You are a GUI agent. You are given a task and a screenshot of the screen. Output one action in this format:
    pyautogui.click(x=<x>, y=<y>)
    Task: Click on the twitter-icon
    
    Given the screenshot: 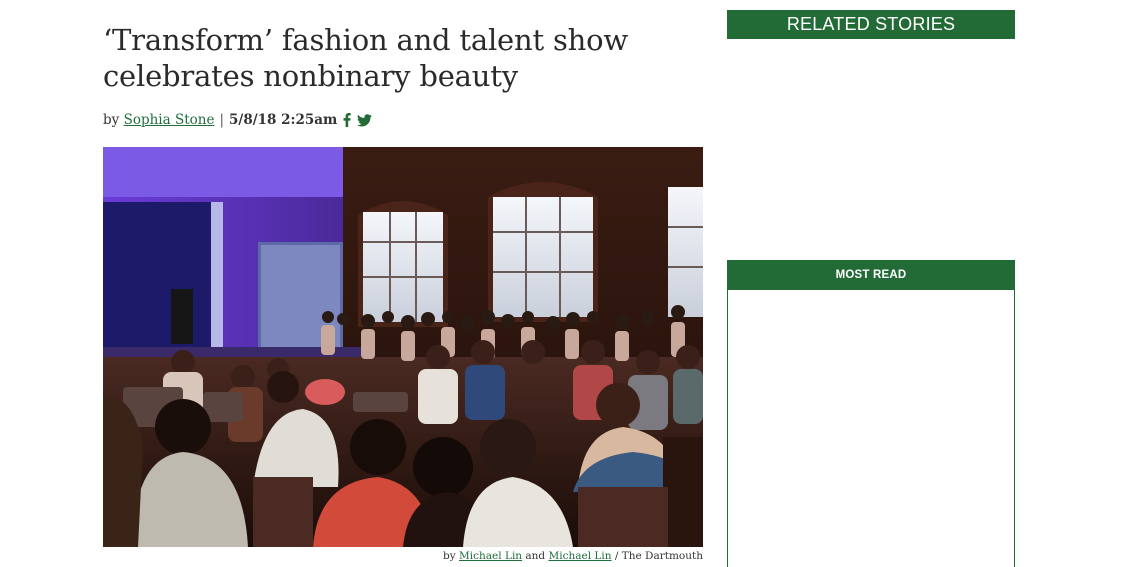 What is the action you would take?
    pyautogui.click(x=365, y=120)
    